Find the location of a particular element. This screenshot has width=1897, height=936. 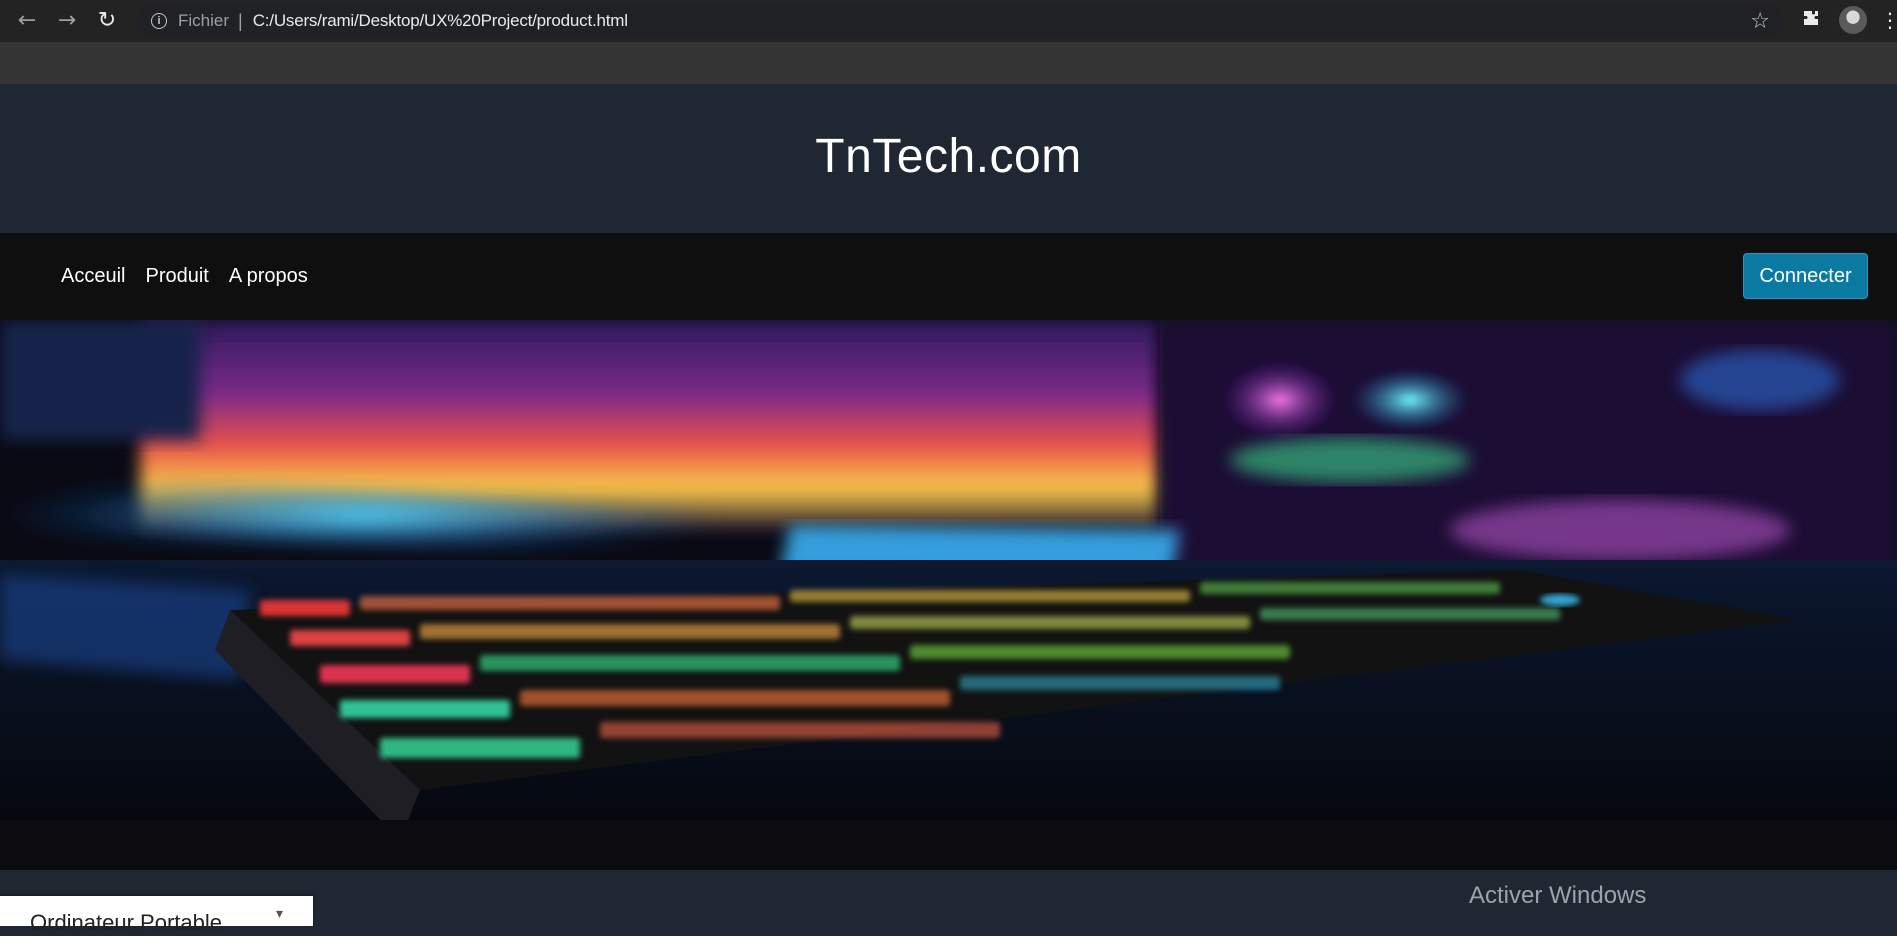

star-icon: ☆ is located at coordinates (1760, 21).